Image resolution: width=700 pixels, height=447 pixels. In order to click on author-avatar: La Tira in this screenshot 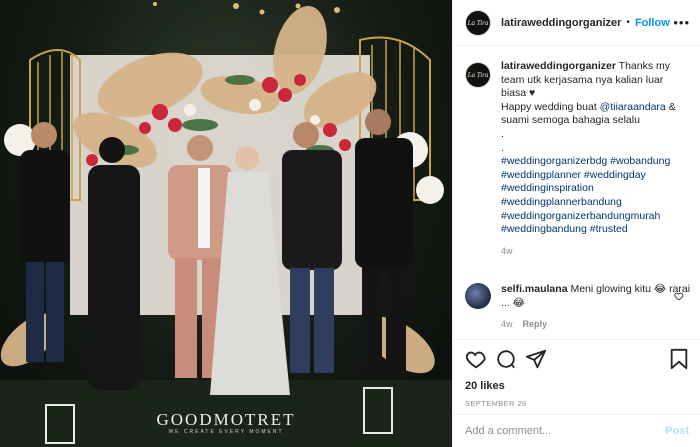, I will do `click(478, 22)`.